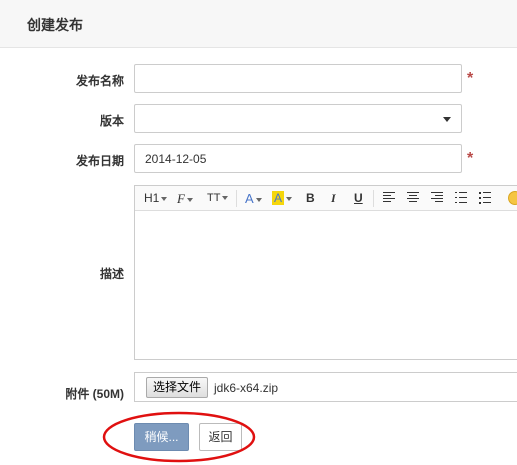 The height and width of the screenshot is (465, 517). I want to click on underline-icon: U, so click(358, 198).